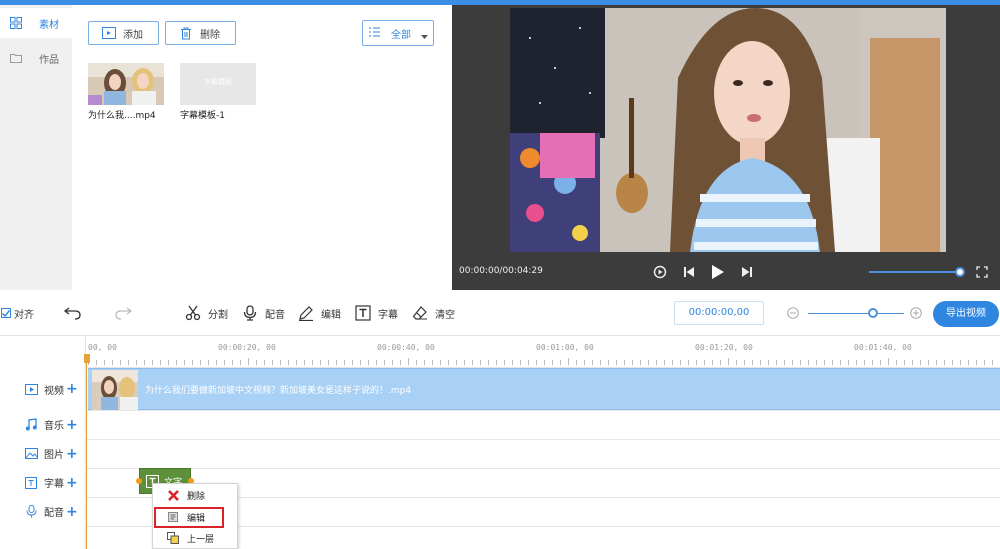 This screenshot has width=1000, height=549. I want to click on add-music-track-button: +, so click(72, 425).